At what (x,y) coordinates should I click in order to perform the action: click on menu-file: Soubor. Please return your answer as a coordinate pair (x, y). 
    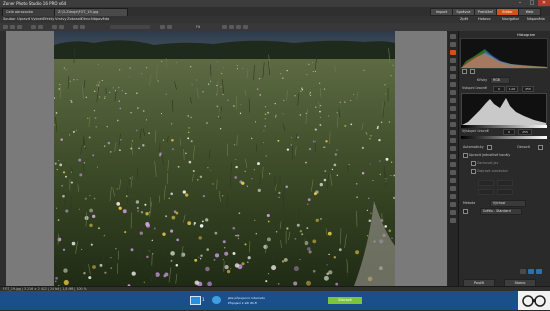
    Looking at the image, I should click on (9, 19).